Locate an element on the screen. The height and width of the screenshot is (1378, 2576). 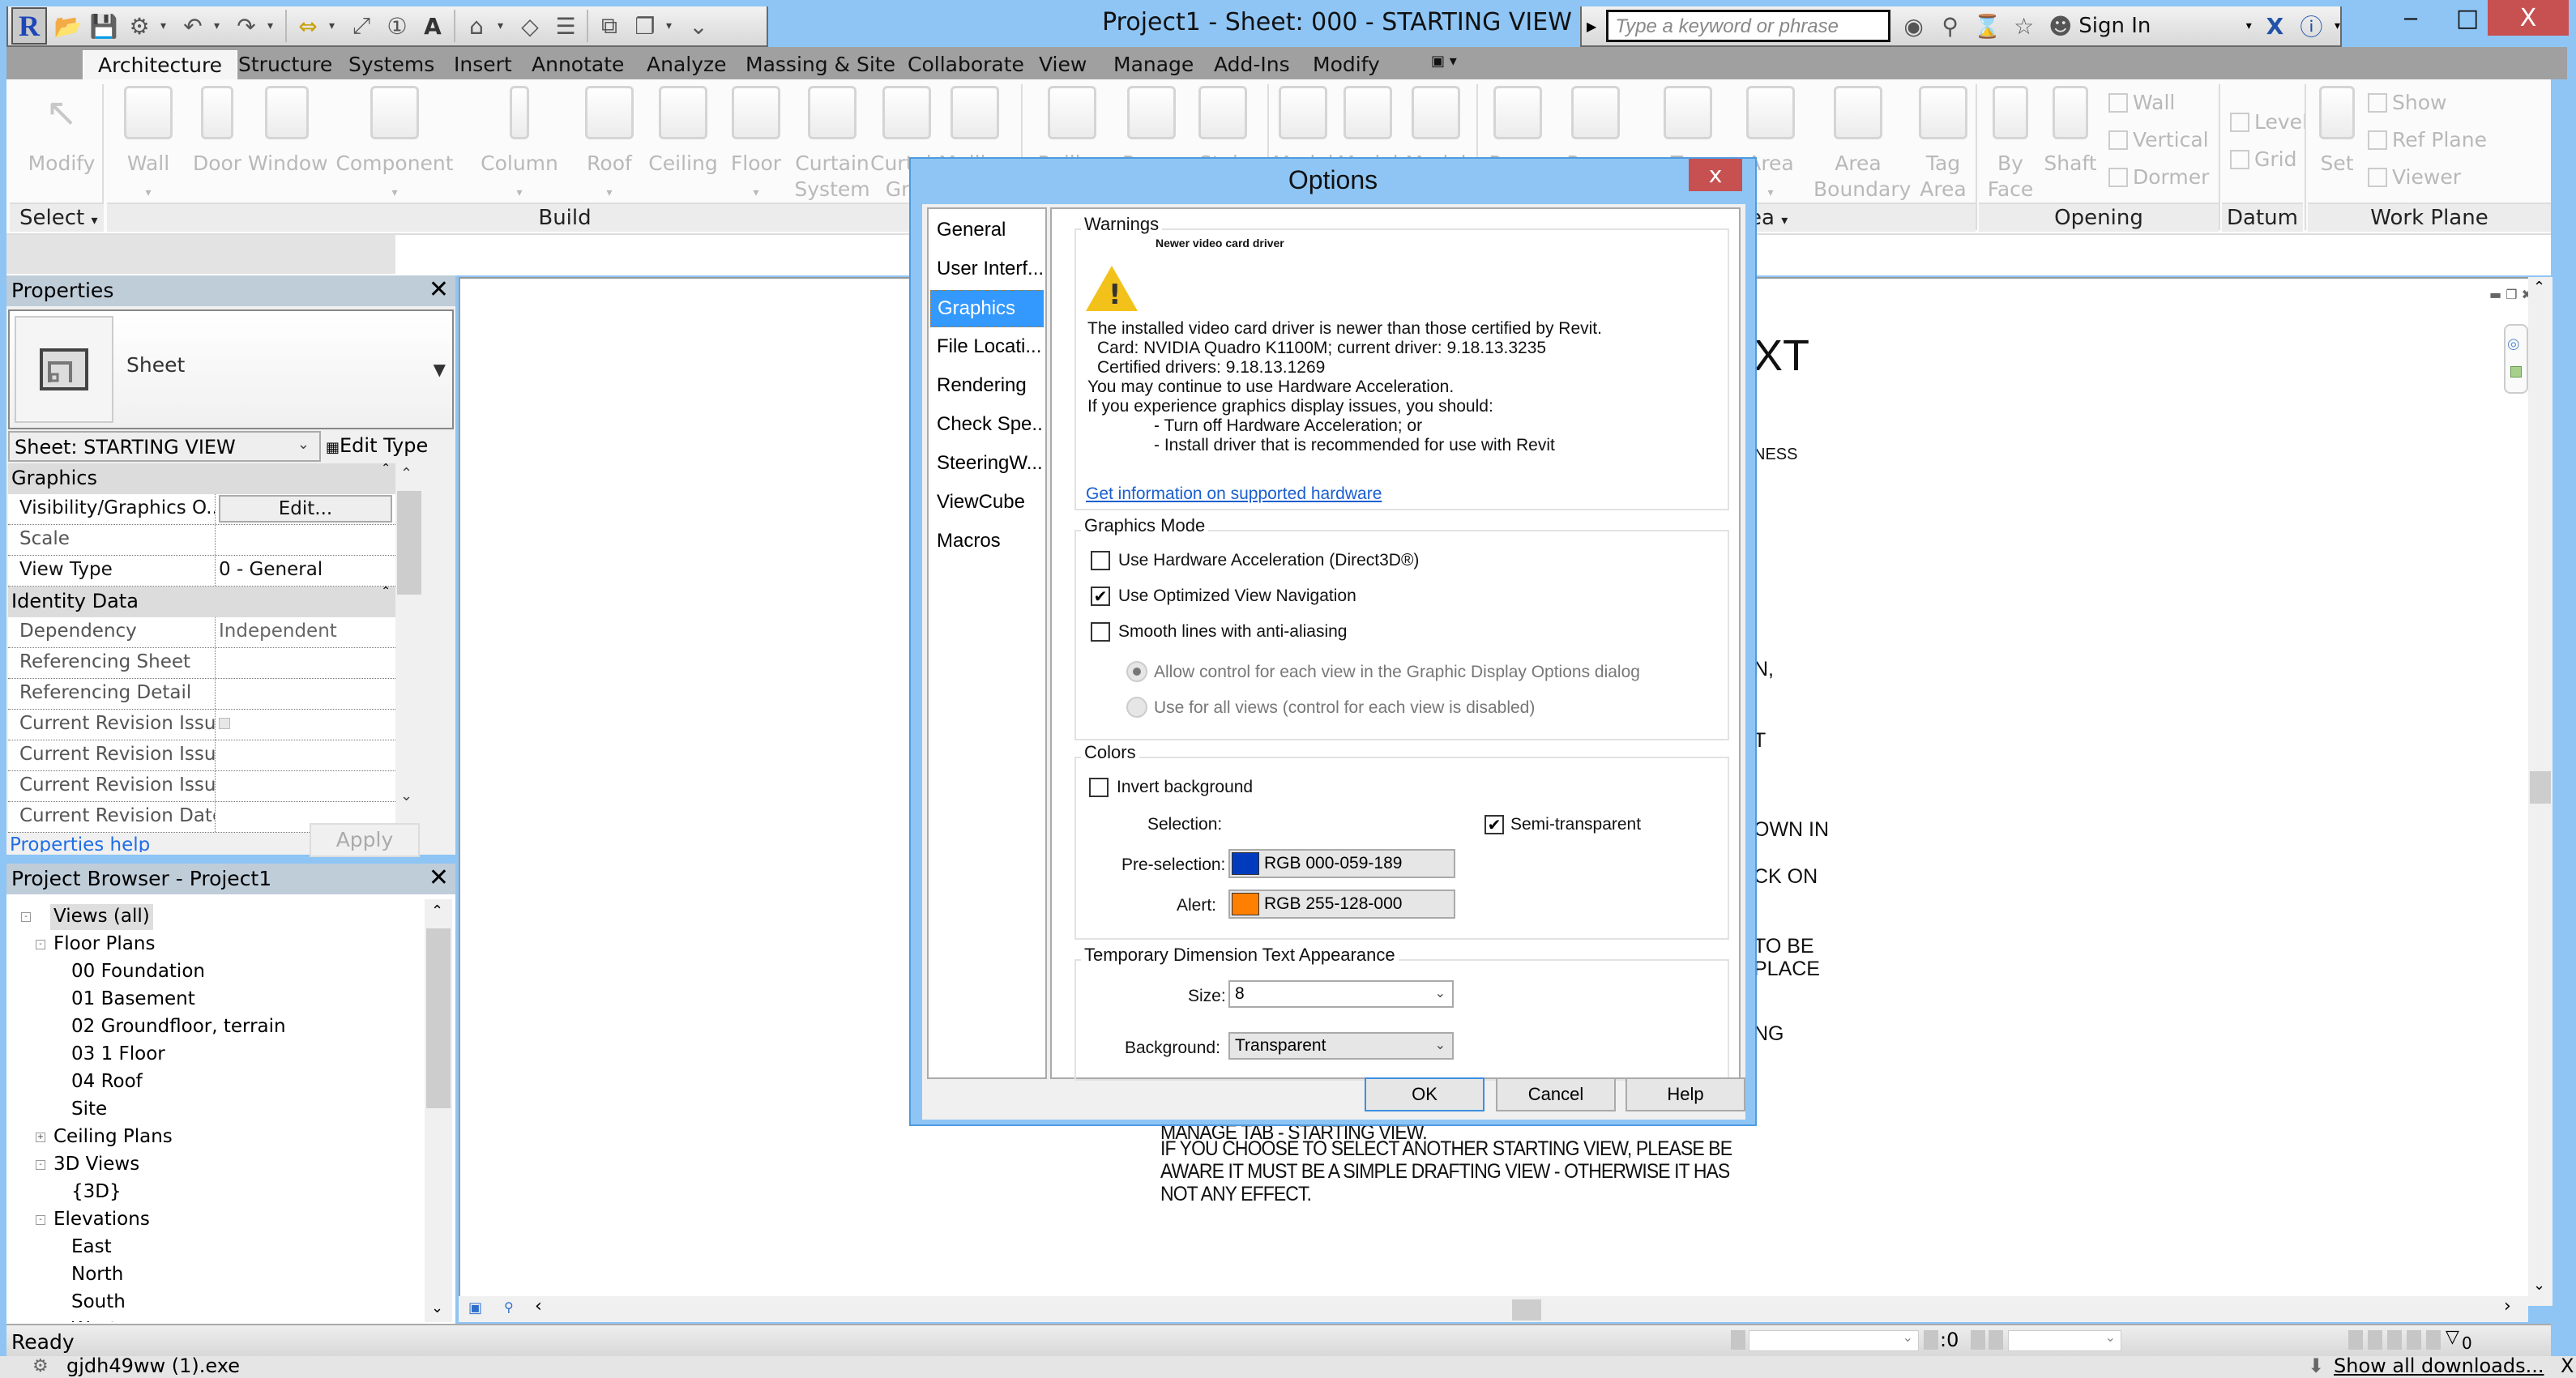
tab-view: View is located at coordinates (1062, 64).